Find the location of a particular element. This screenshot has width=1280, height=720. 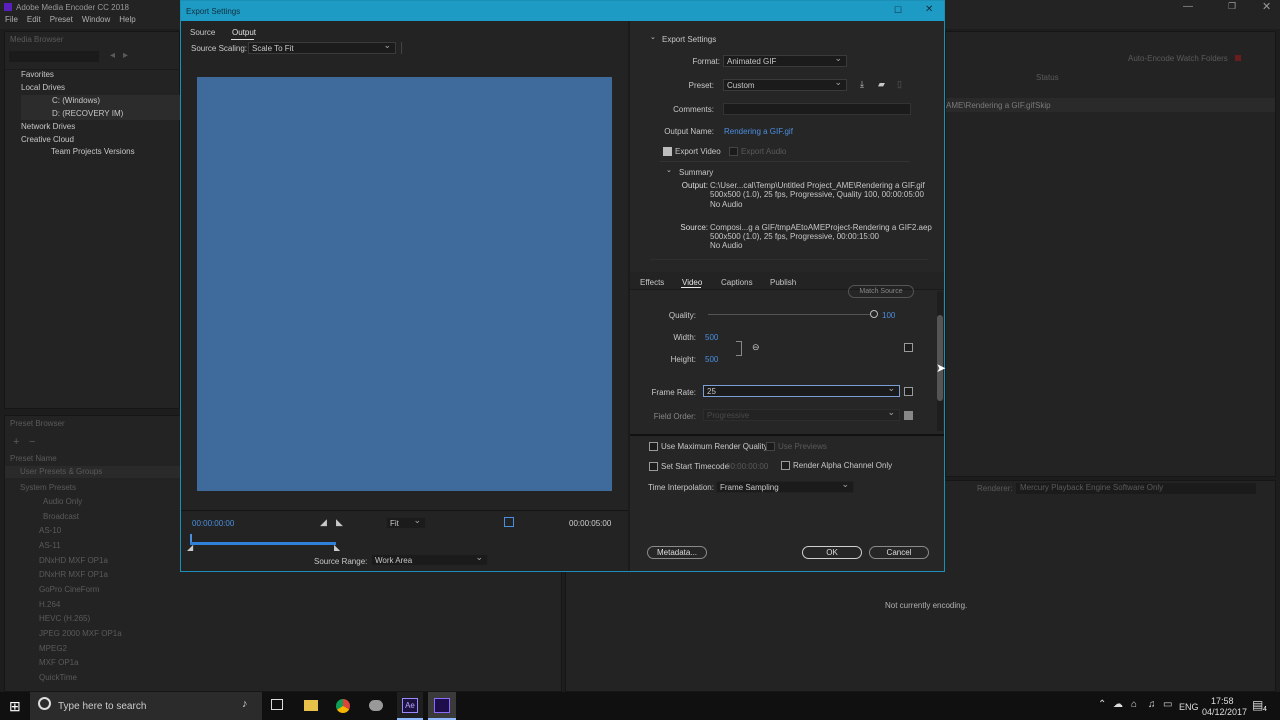

width-value: 500 is located at coordinates (711, 337).